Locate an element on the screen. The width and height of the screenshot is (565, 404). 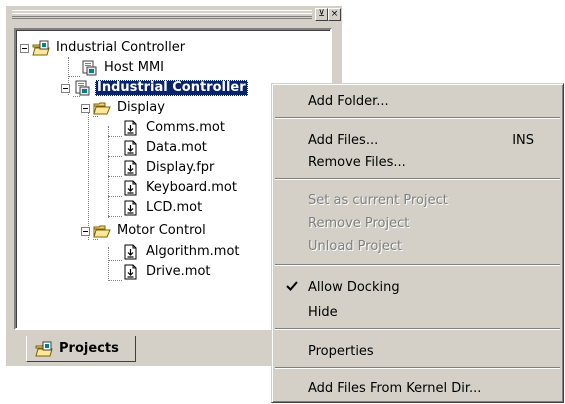
tree-node-label: Comms.mot is located at coordinates (185, 127).